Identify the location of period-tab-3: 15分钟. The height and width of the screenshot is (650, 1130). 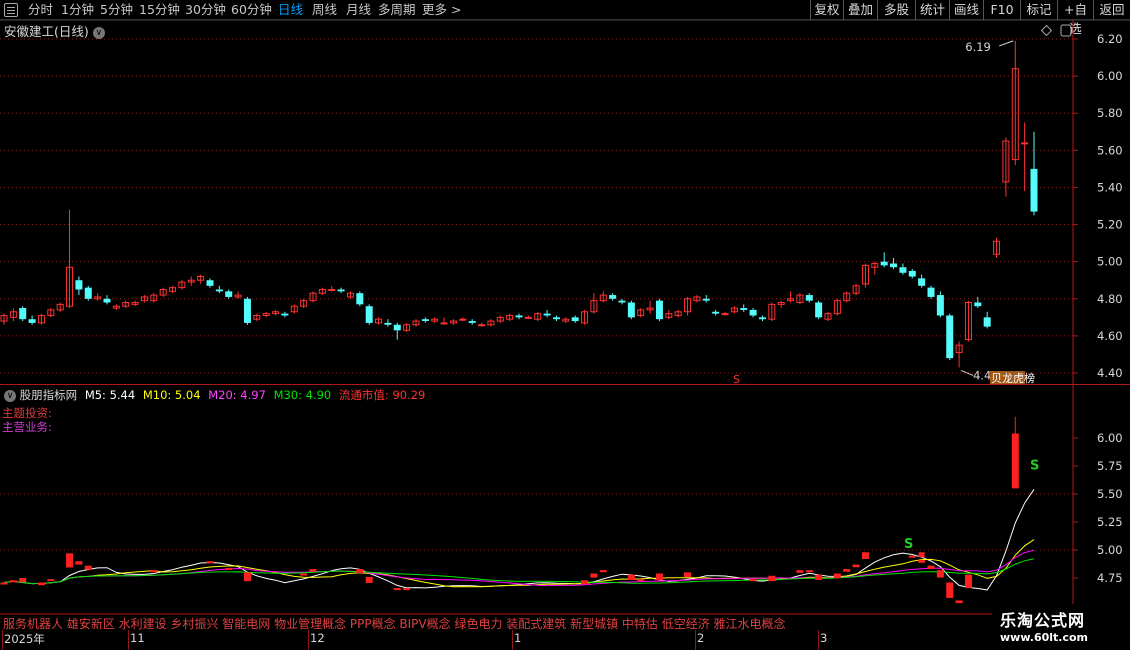
(159, 9).